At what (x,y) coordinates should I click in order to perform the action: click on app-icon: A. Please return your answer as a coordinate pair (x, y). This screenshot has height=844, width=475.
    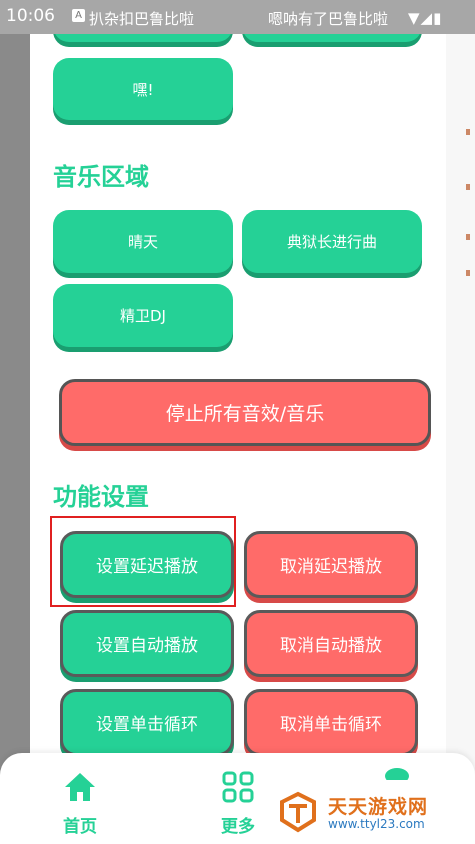
    Looking at the image, I should click on (78, 15).